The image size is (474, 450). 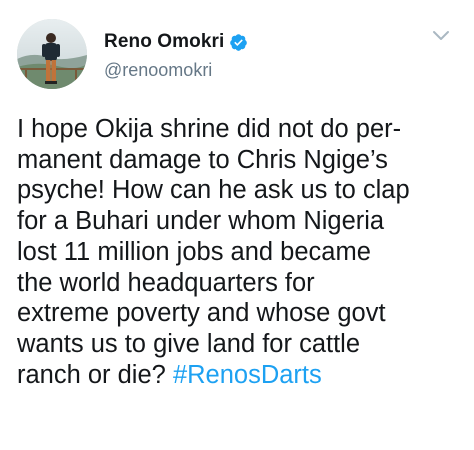 What do you see at coordinates (189, 343) in the screenshot?
I see `tweet-text-line: wants us to give land for cattle` at bounding box center [189, 343].